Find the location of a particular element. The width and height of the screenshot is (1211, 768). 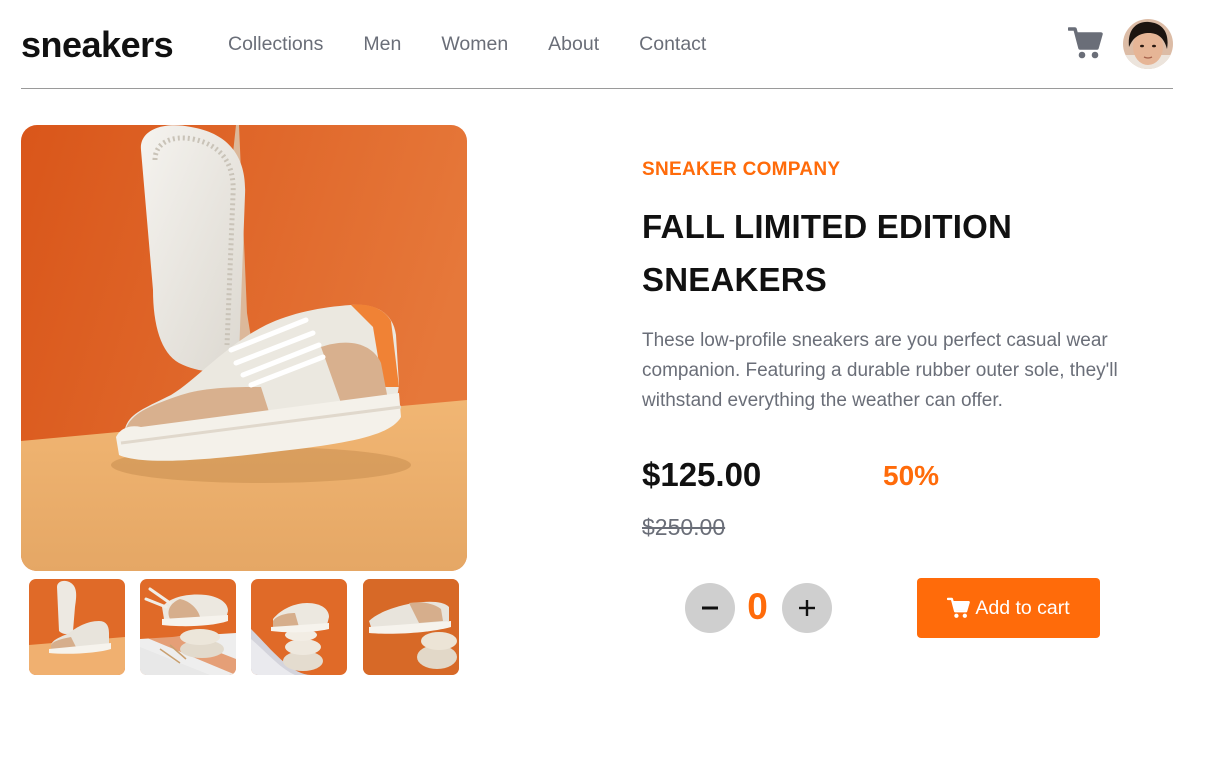

original-price: $250.00 is located at coordinates (684, 527).